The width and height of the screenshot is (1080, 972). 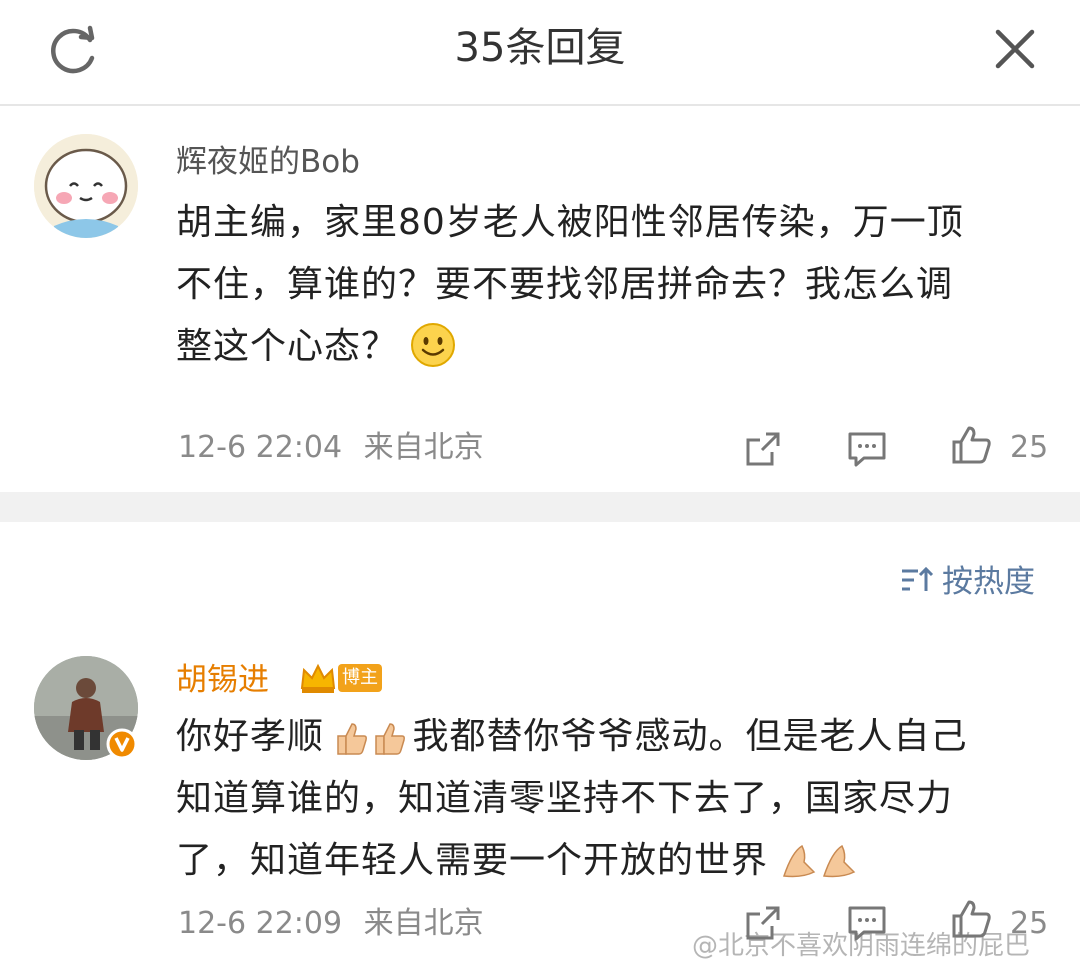 I want to click on comment-text-line: 知道算谁的，知道清零坚持不下去了，国家尽力, so click(x=565, y=798).